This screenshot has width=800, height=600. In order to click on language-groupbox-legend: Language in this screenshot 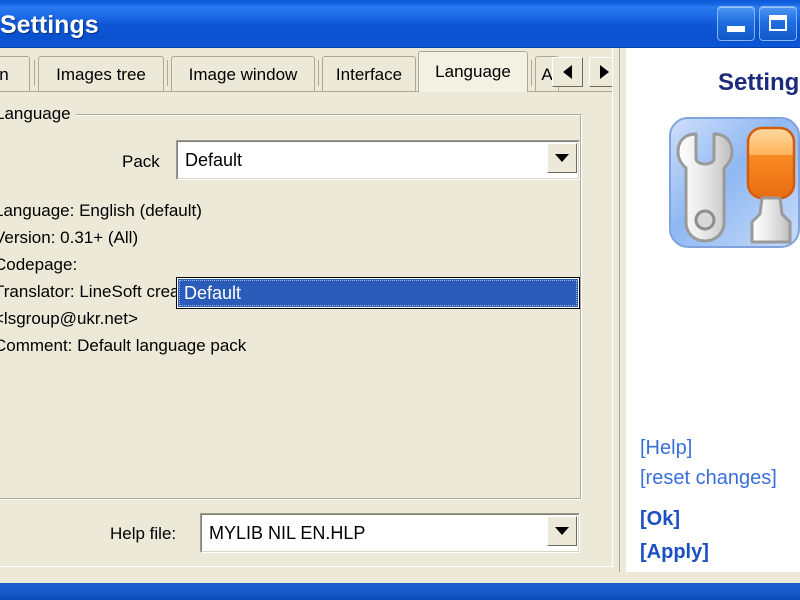, I will do `click(38, 114)`.